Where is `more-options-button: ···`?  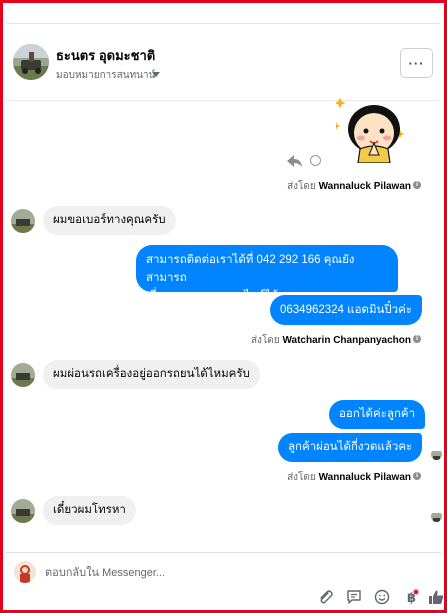
more-options-button: ··· is located at coordinates (416, 63).